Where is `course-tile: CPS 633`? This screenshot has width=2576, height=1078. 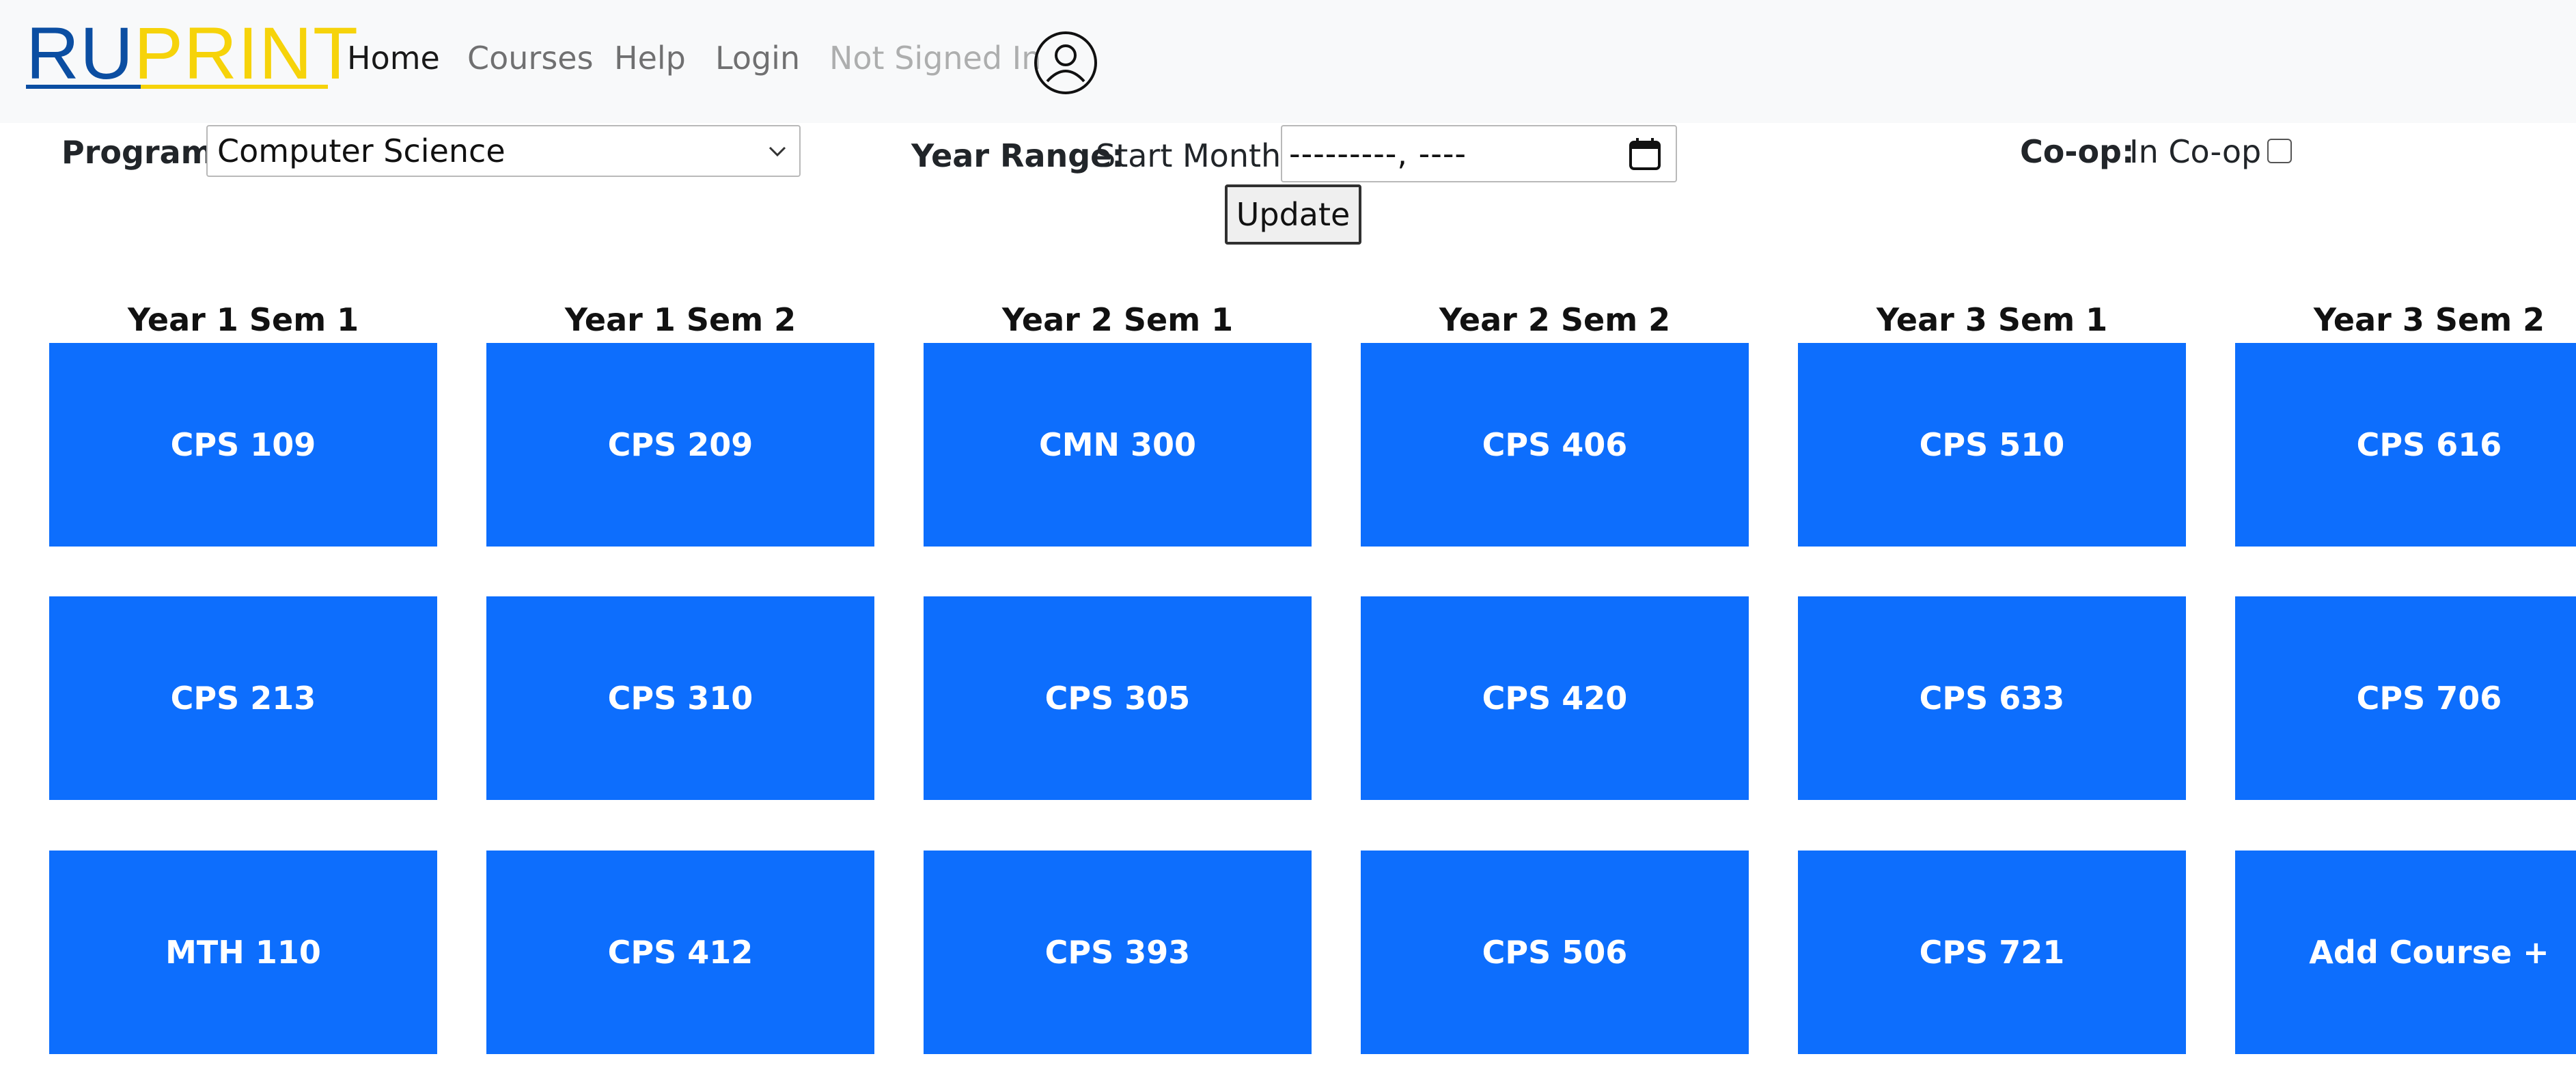
course-tile: CPS 633 is located at coordinates (1992, 698).